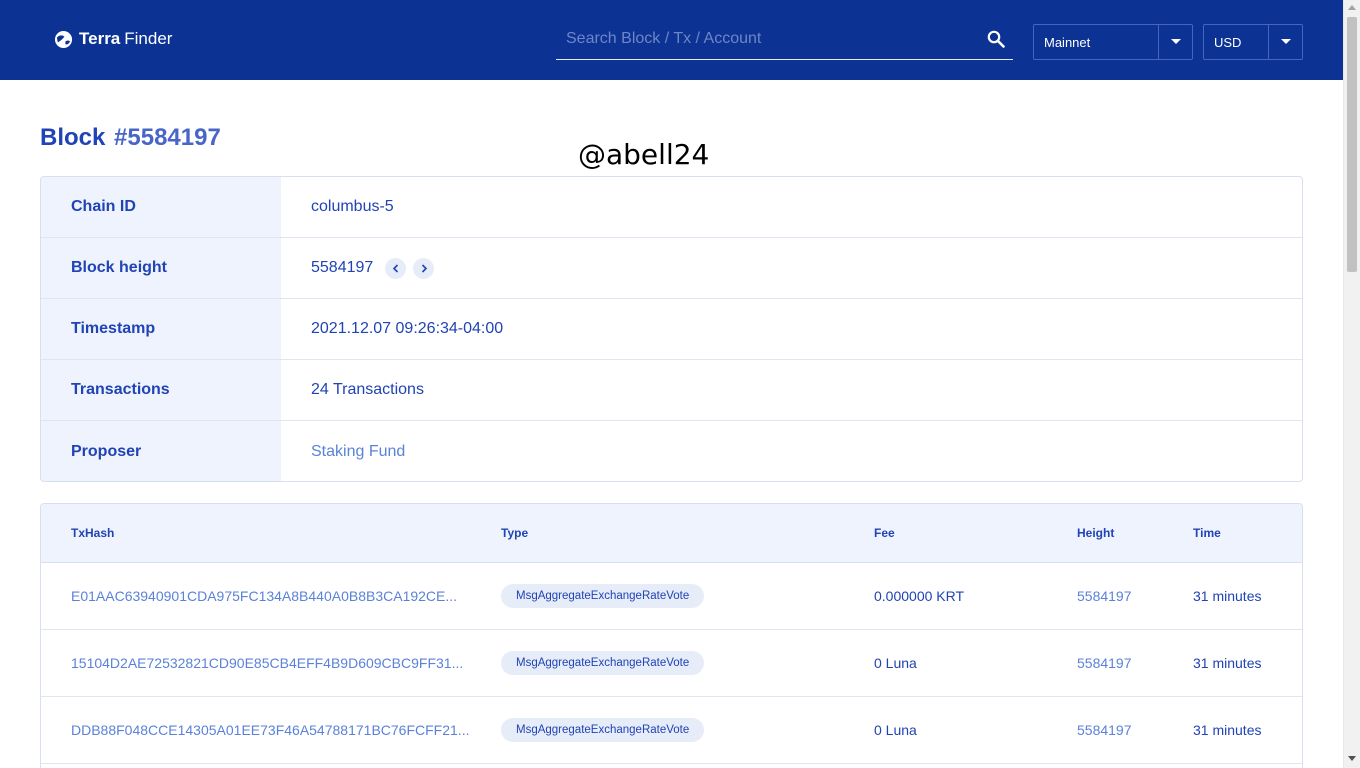 The image size is (1360, 768). I want to click on network-select: Mainnet, so click(1113, 42).